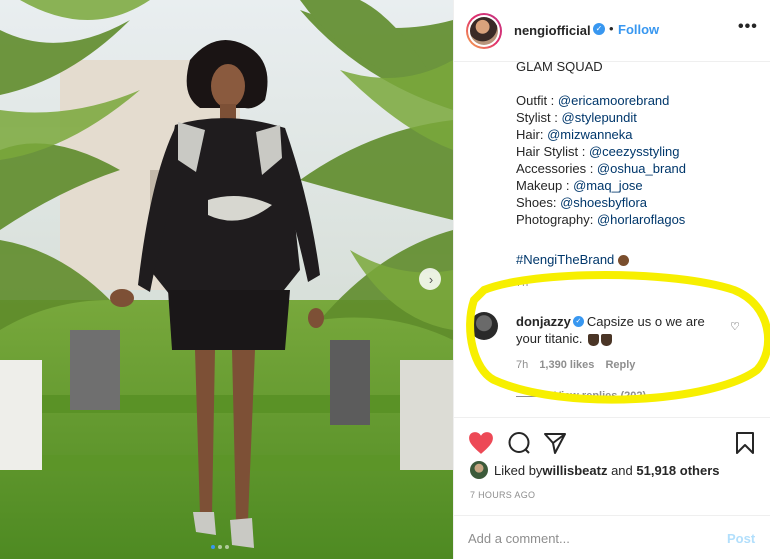 This screenshot has width=770, height=559. Describe the element at coordinates (555, 445) in the screenshot. I see `share-icon` at that location.